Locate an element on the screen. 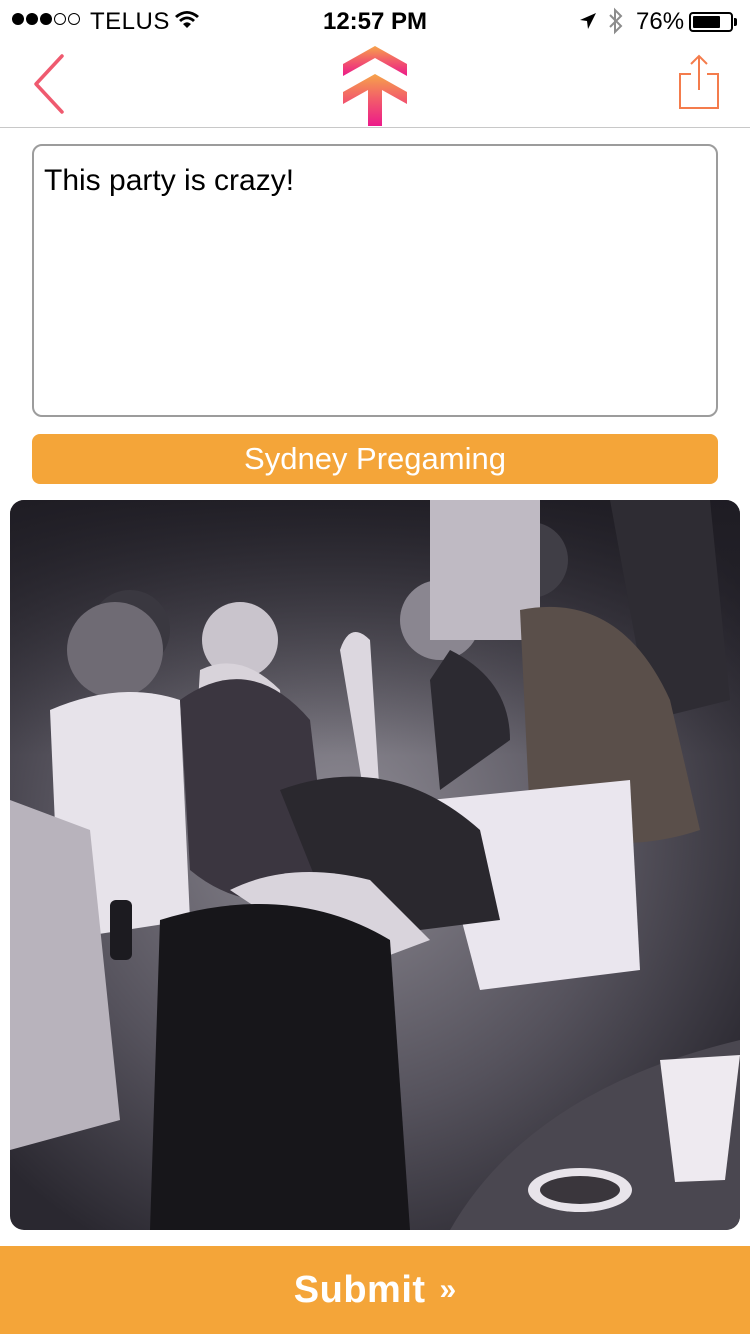  back-button is located at coordinates (50, 84).